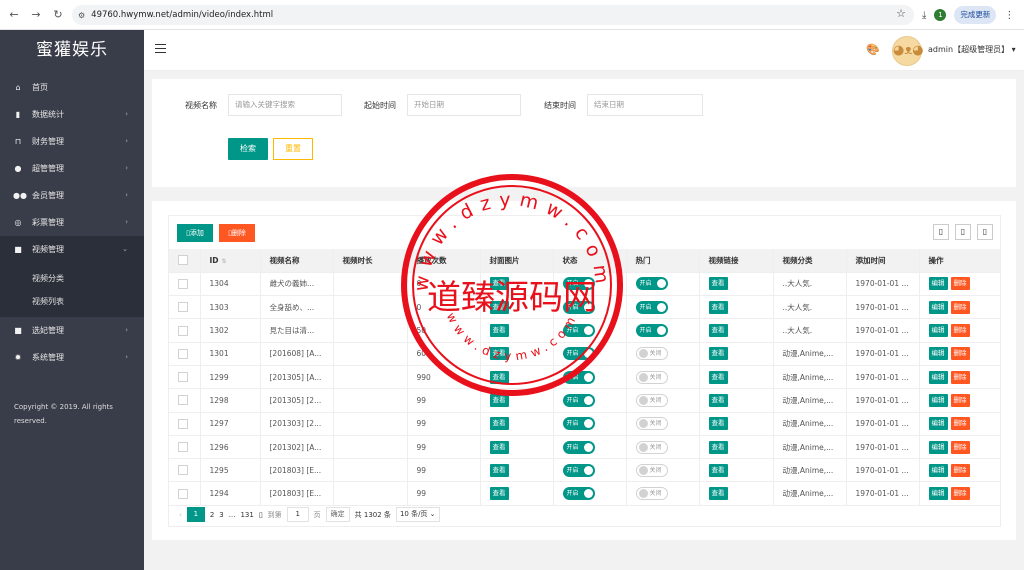 The width and height of the screenshot is (1024, 570). I want to click on sidebar-item-admins: ● 超管管理 ›, so click(72, 168).